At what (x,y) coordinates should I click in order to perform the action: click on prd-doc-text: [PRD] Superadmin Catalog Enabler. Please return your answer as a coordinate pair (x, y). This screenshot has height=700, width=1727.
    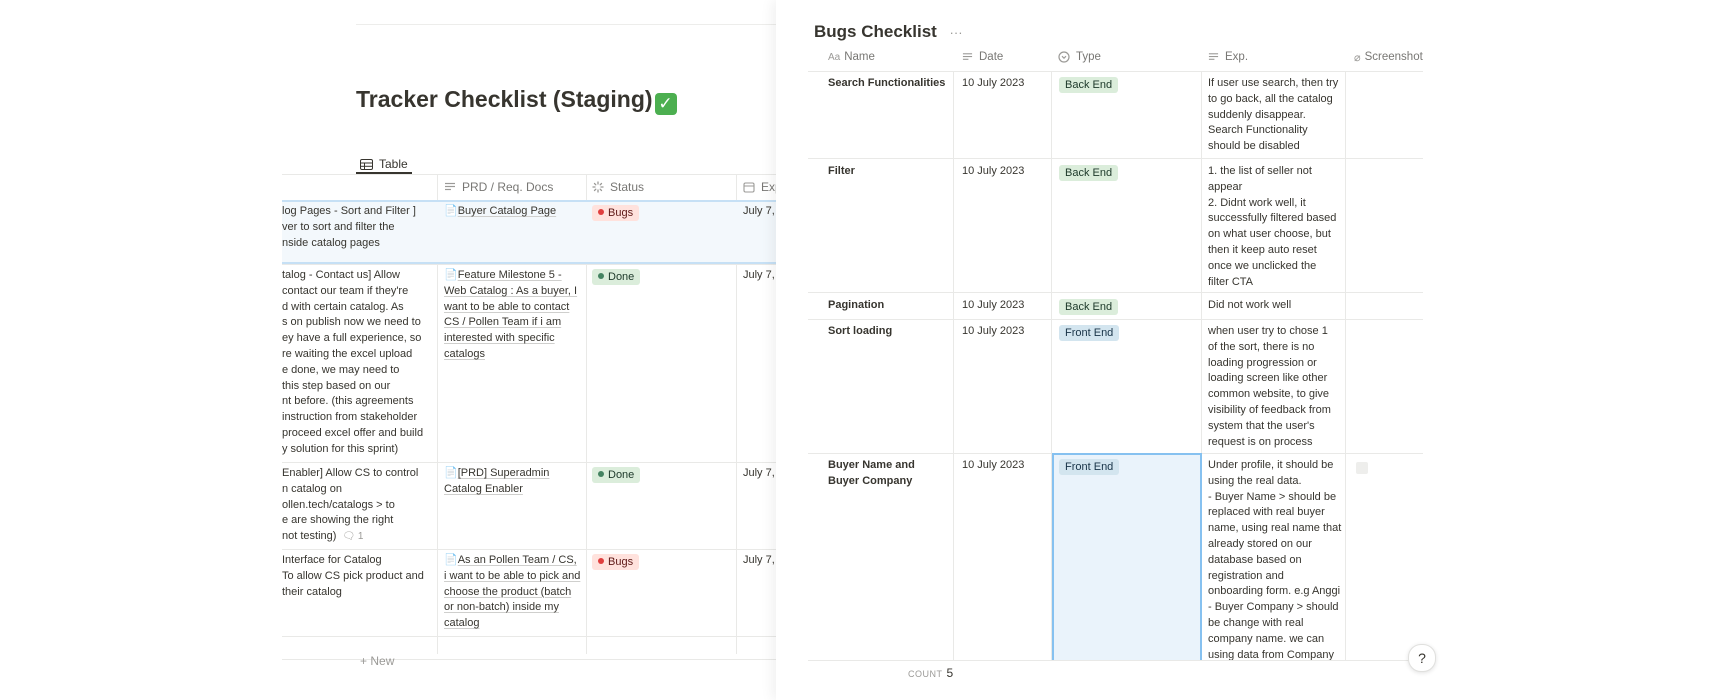
    Looking at the image, I should click on (497, 481).